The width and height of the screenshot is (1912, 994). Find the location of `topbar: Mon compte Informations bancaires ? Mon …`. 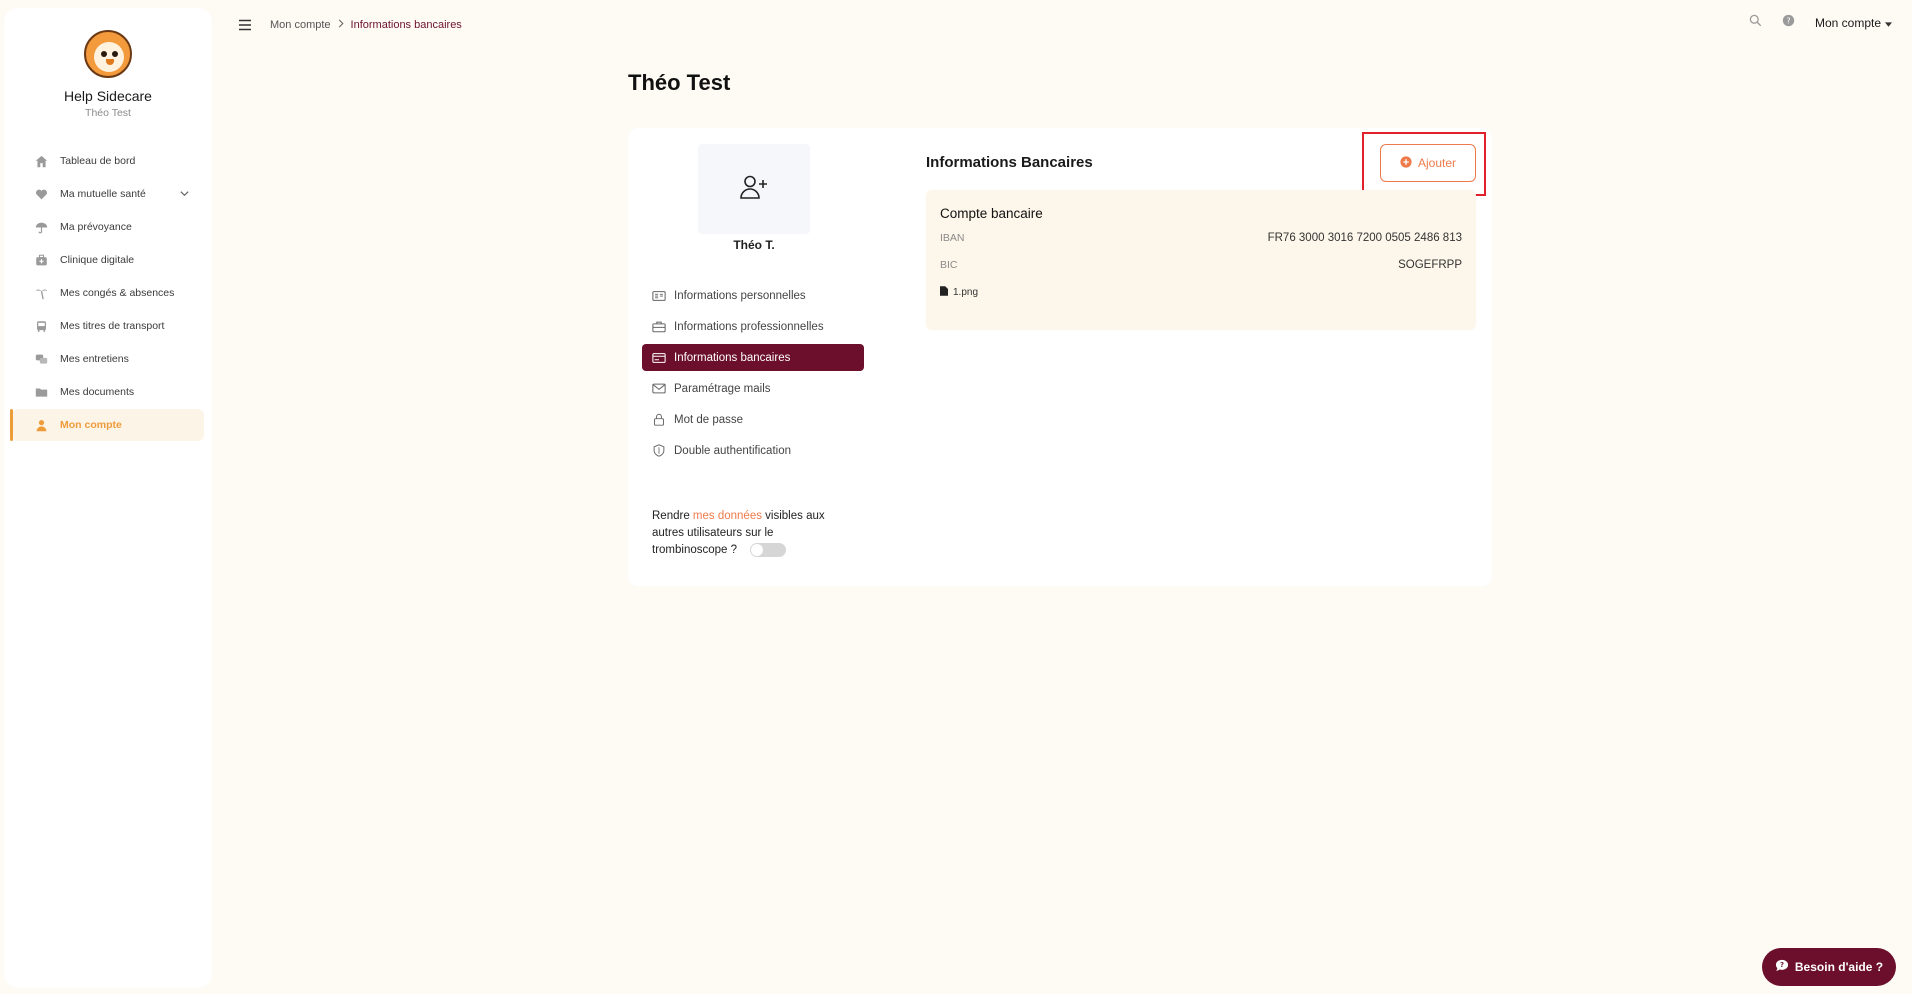

topbar: Mon compte Informations bancaires ? Mon … is located at coordinates (1063, 25).